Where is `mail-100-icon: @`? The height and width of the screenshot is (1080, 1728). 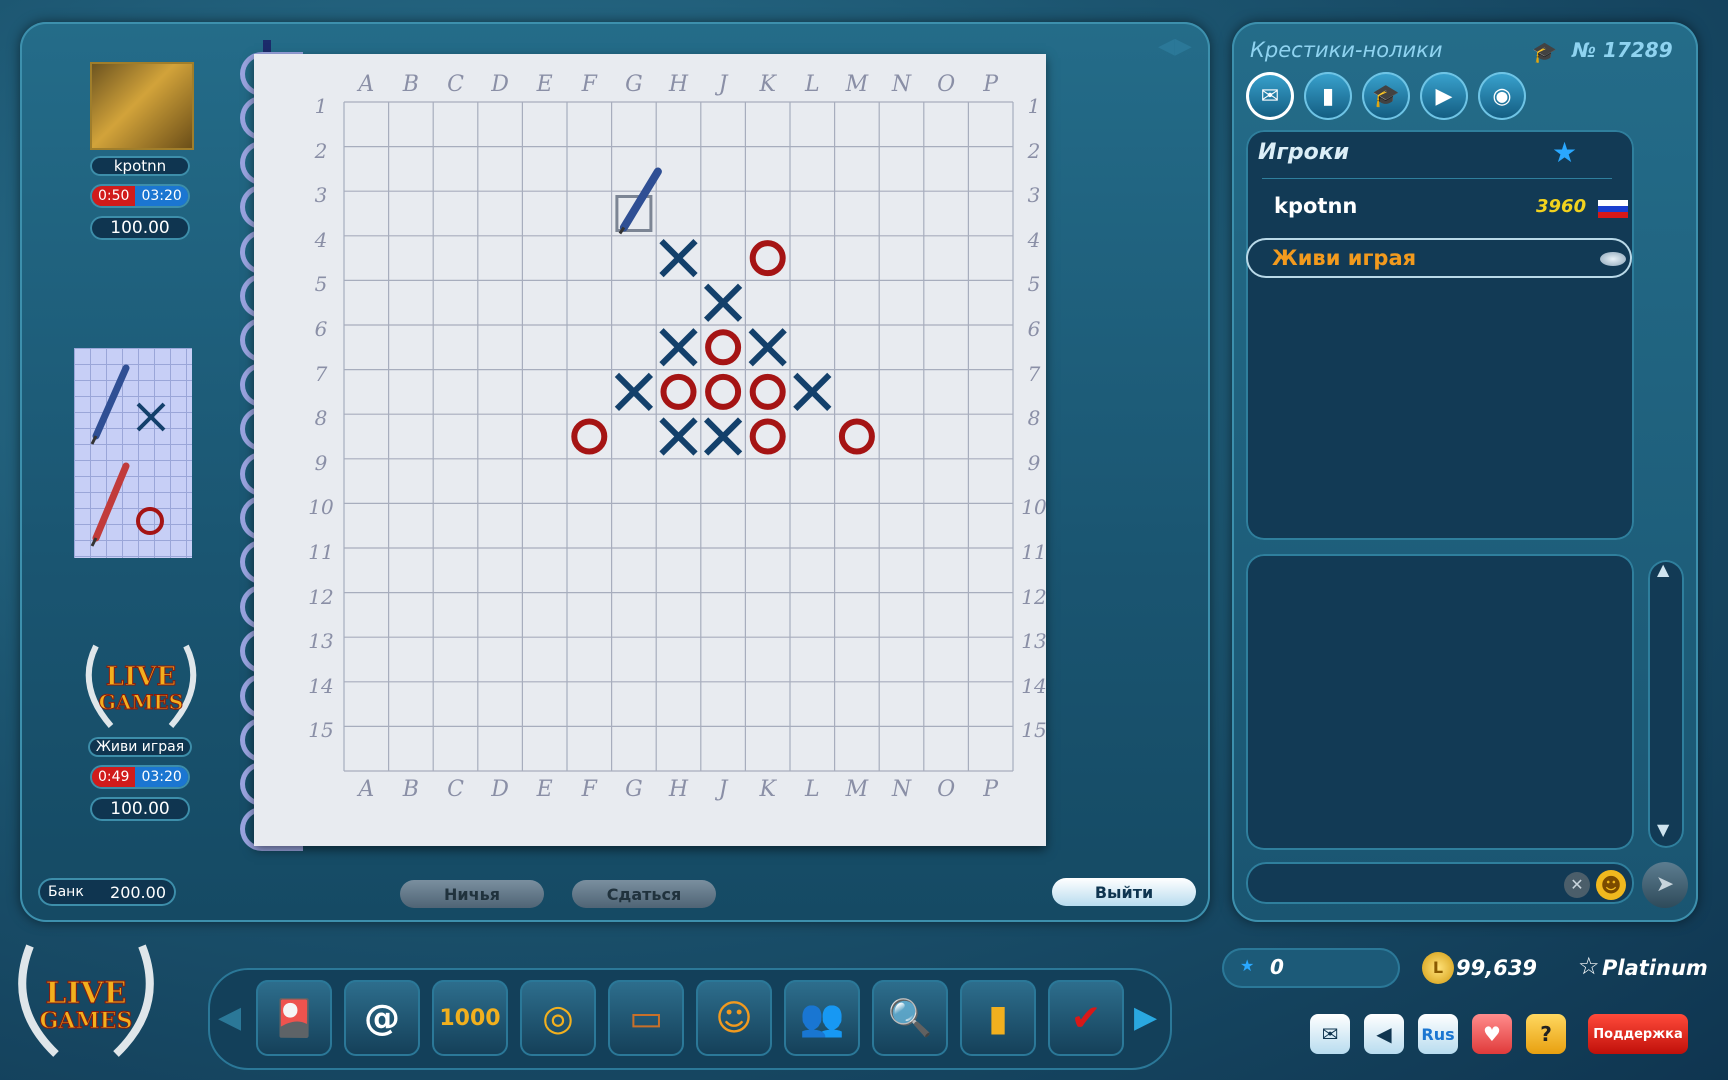
mail-100-icon: @ is located at coordinates (382, 1018).